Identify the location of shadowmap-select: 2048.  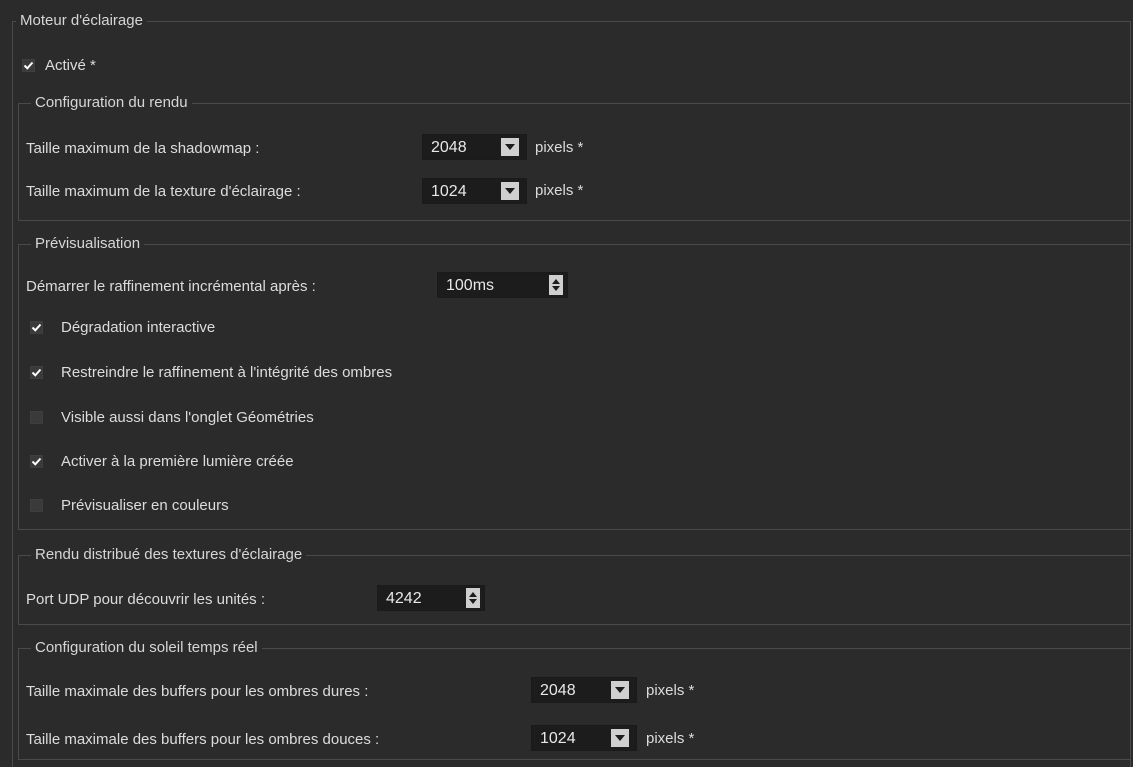
(474, 147).